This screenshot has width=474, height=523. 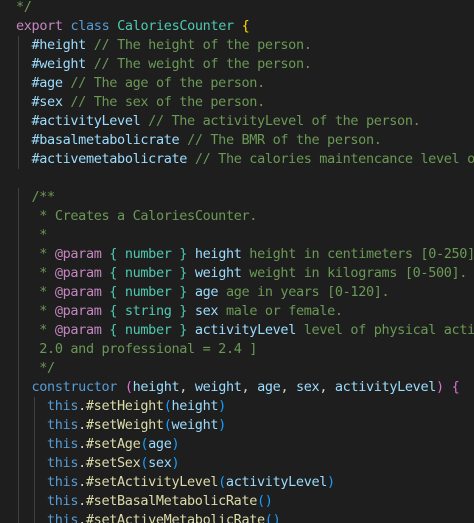 I want to click on code-line: #height // The height of the person., so click(x=172, y=45).